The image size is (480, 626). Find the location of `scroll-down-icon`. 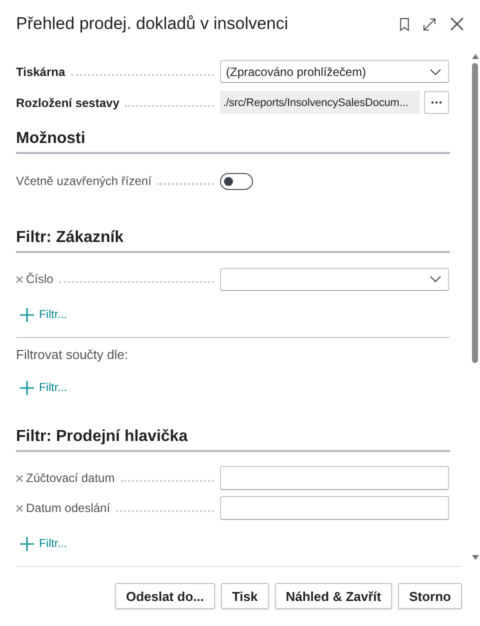

scroll-down-icon is located at coordinates (475, 557).